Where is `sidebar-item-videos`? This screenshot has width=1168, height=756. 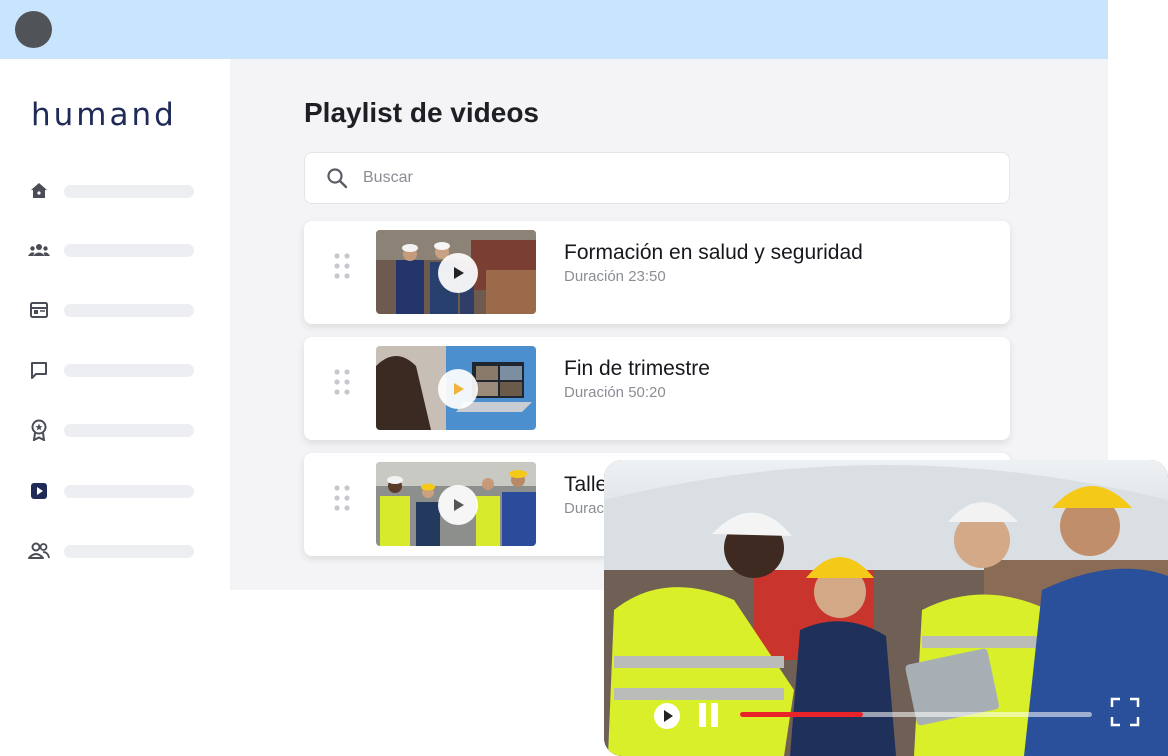
sidebar-item-videos is located at coordinates (113, 491).